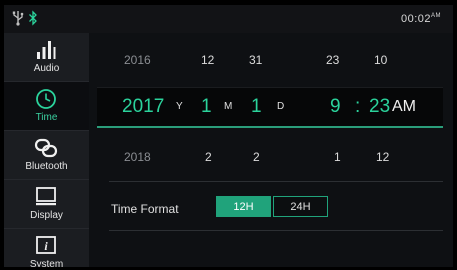 The height and width of the screenshot is (270, 457). I want to click on prev-month: 12, so click(207, 60).